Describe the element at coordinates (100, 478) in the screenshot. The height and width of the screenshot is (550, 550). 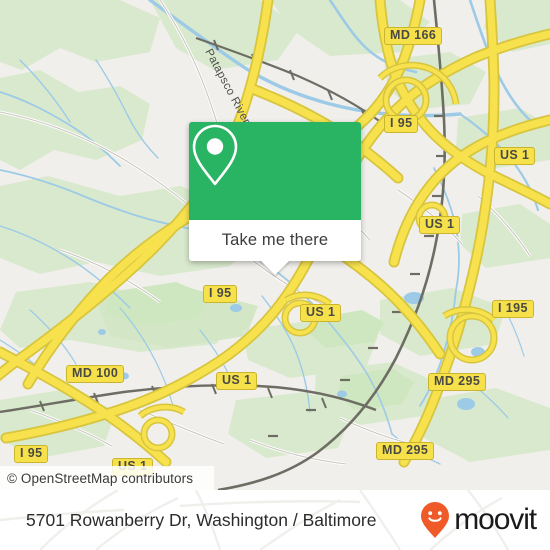
I see `attribution-text: © OpenStreetMap contributors` at that location.